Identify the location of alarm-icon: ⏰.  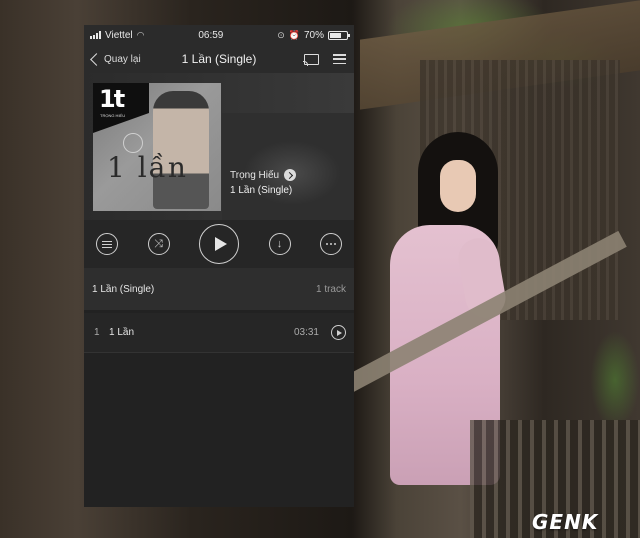
(294, 34).